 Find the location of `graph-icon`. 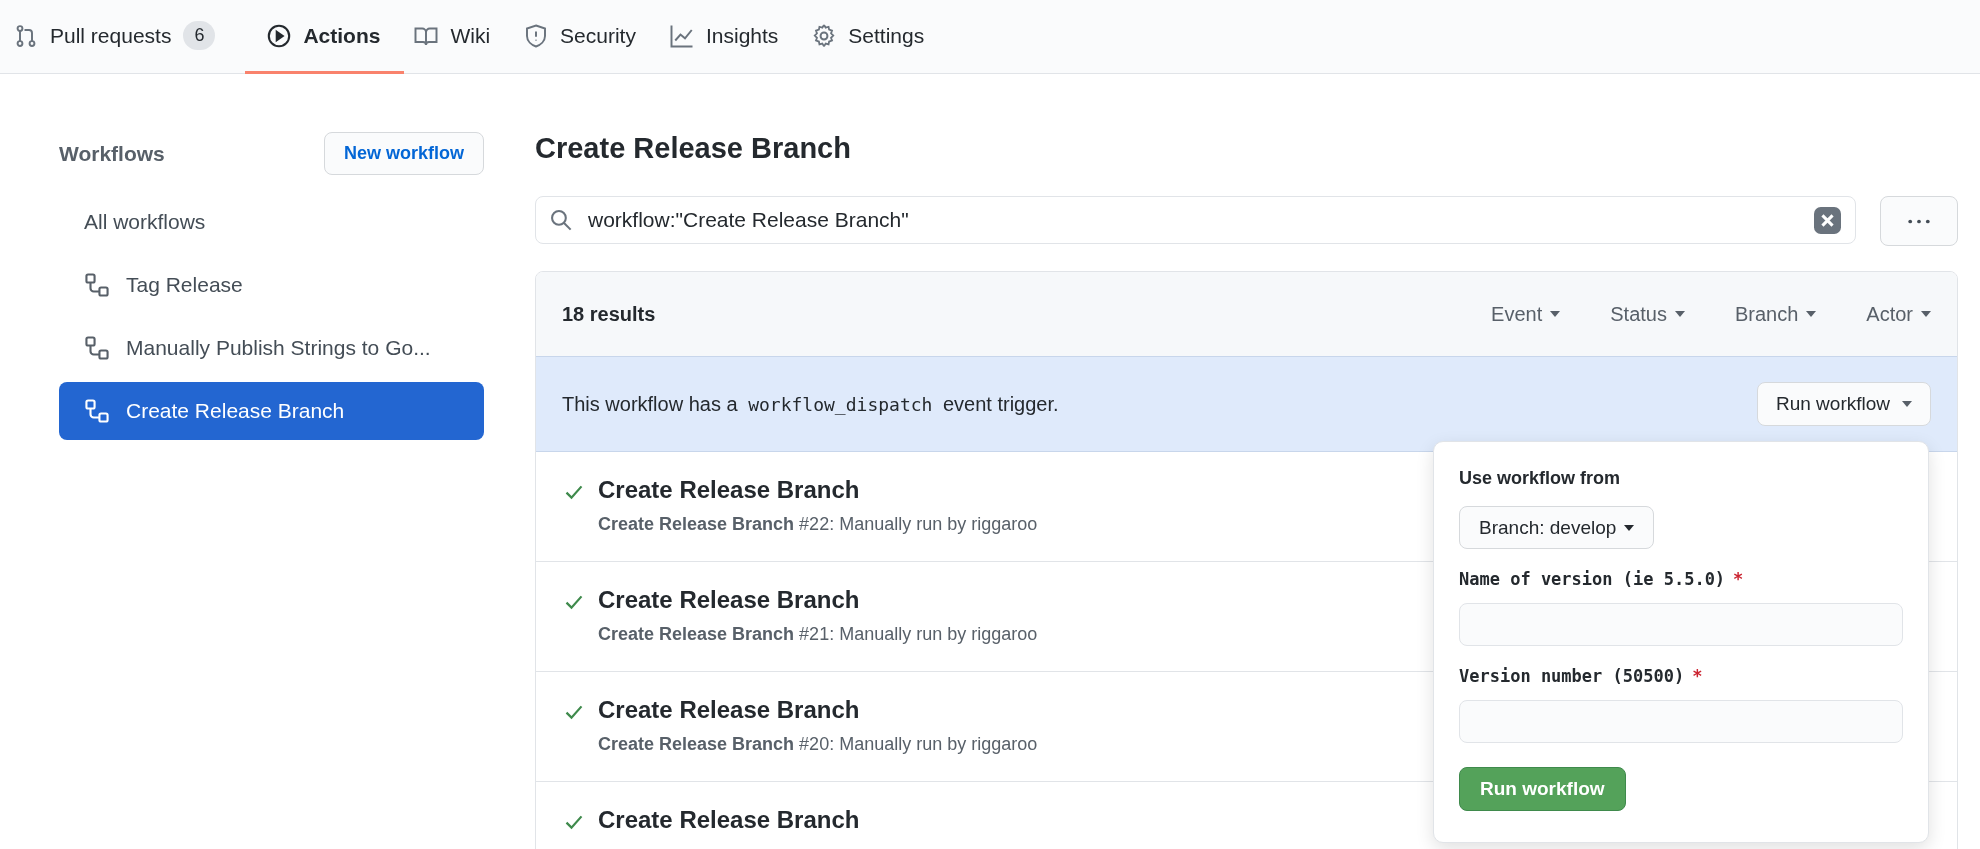

graph-icon is located at coordinates (681, 35).